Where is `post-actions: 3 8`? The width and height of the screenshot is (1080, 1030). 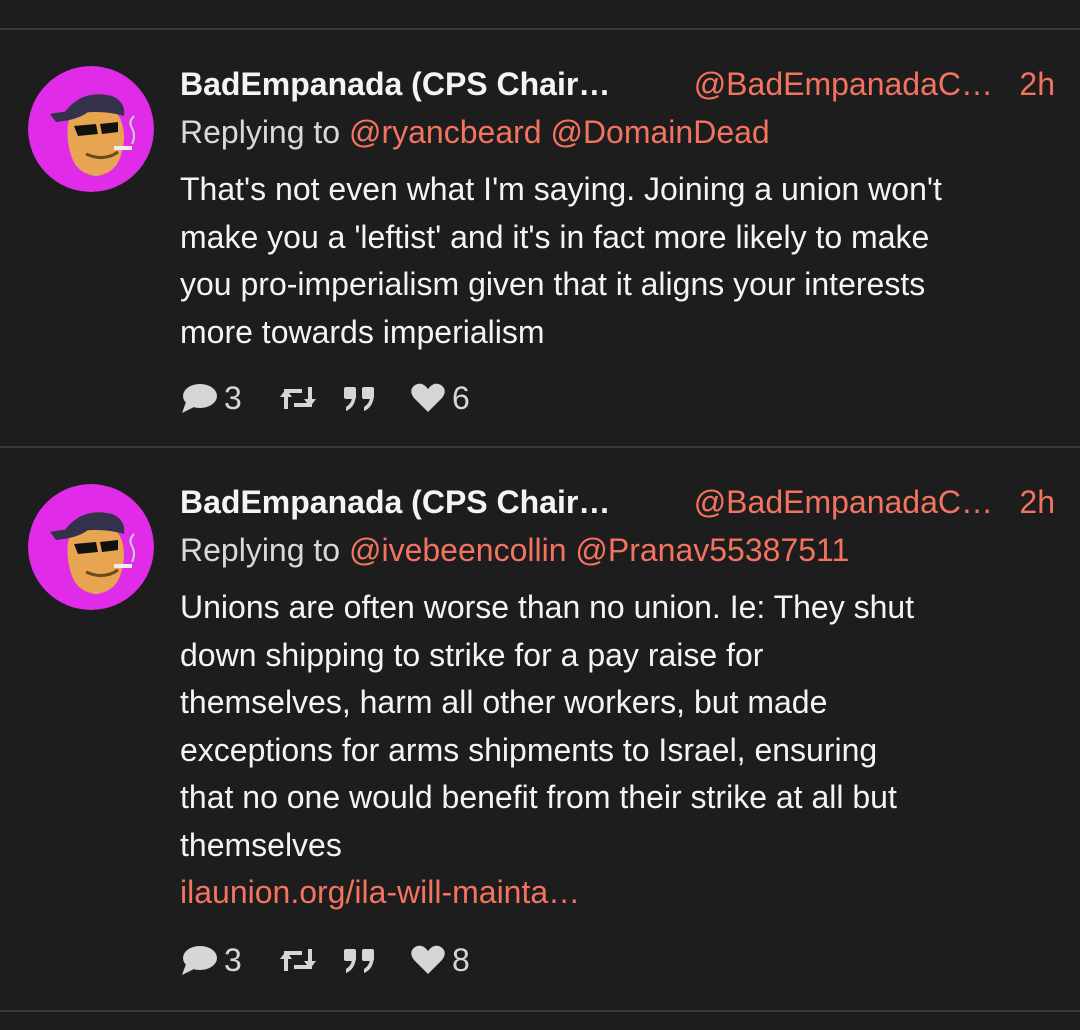 post-actions: 3 8 is located at coordinates (340, 960).